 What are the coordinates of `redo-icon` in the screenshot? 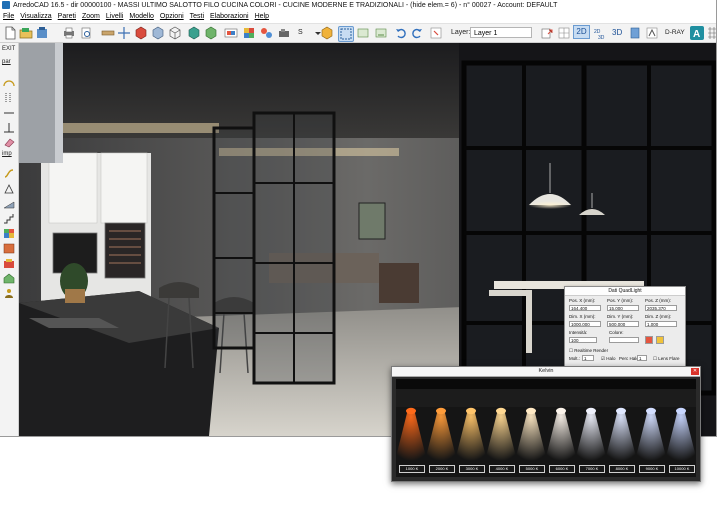 It's located at (417, 33).